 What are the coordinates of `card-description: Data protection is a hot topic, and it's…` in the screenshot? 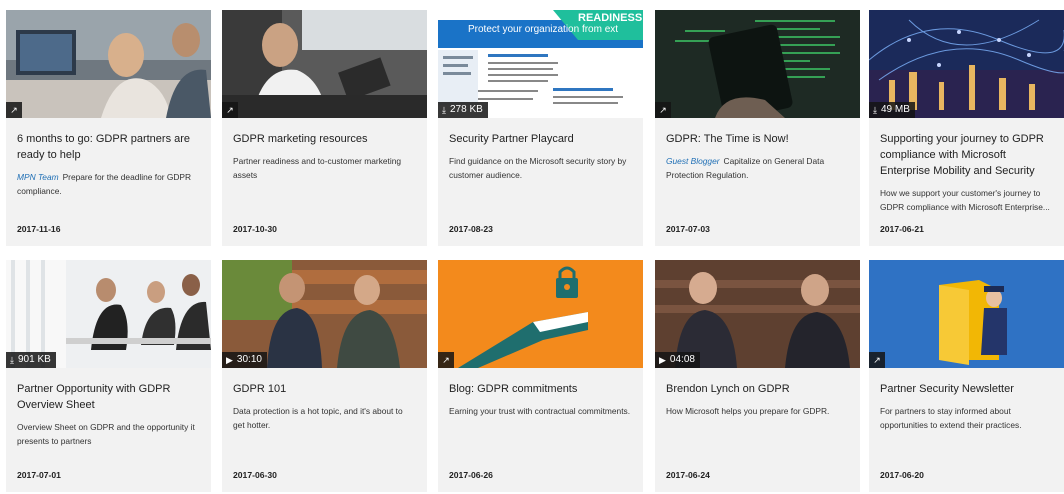 It's located at (318, 418).